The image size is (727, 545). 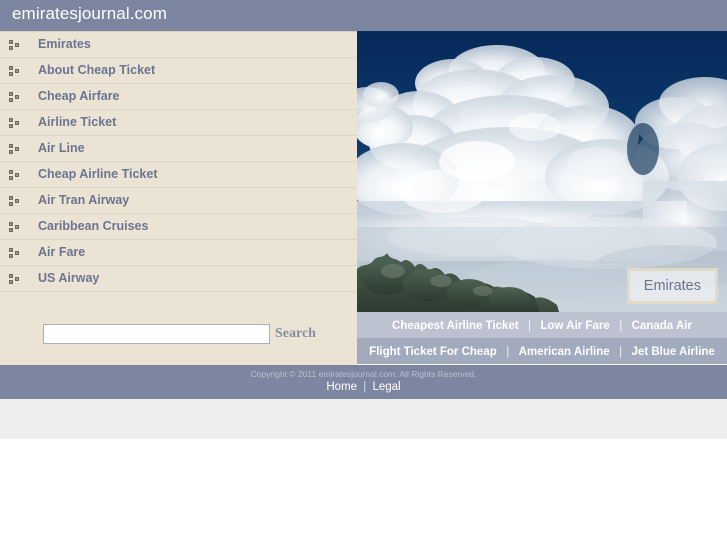 What do you see at coordinates (672, 286) in the screenshot?
I see `hero-badge: Emirates` at bounding box center [672, 286].